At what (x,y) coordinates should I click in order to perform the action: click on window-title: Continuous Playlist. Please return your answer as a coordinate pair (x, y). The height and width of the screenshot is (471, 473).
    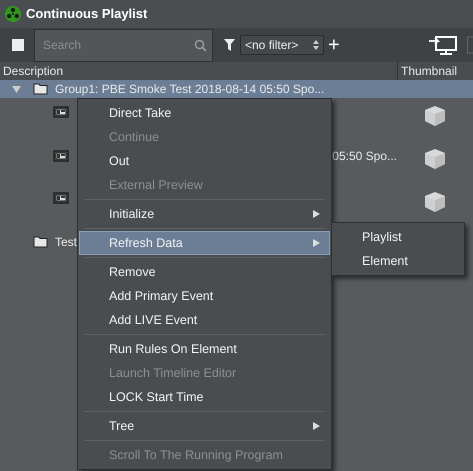
    Looking at the image, I should click on (87, 14).